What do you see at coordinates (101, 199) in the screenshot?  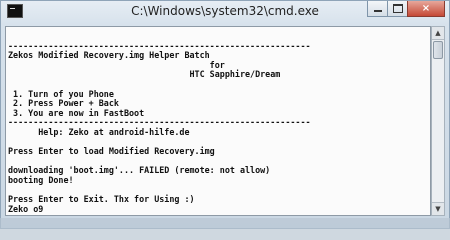 I see `console-line: Press Enter to Exit. Thx for Using :)` at bounding box center [101, 199].